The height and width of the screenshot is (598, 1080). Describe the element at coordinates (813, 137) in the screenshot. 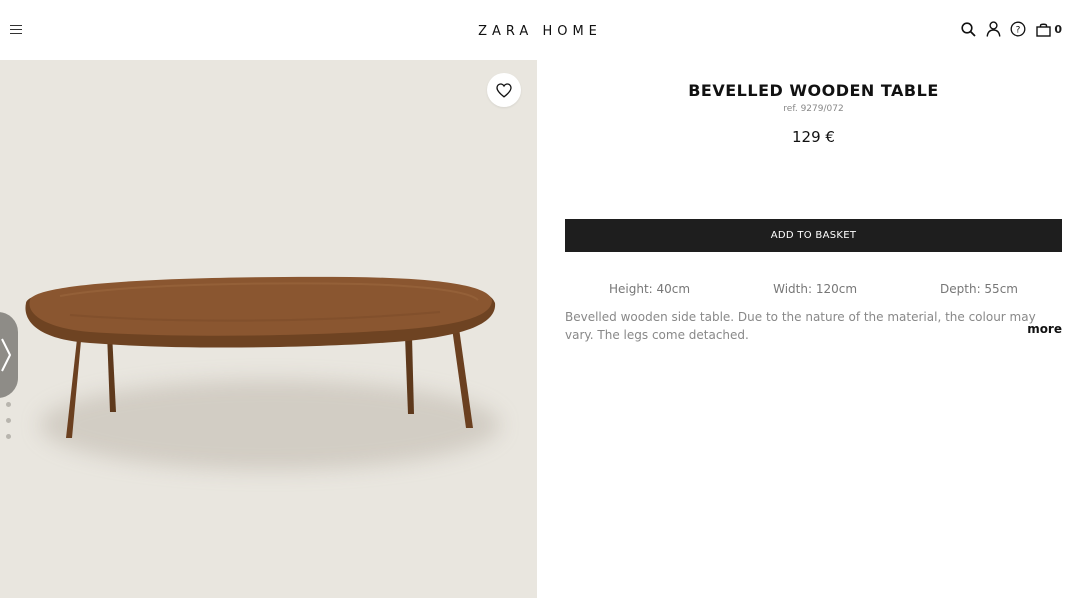

I see `product-price: 129 €` at that location.